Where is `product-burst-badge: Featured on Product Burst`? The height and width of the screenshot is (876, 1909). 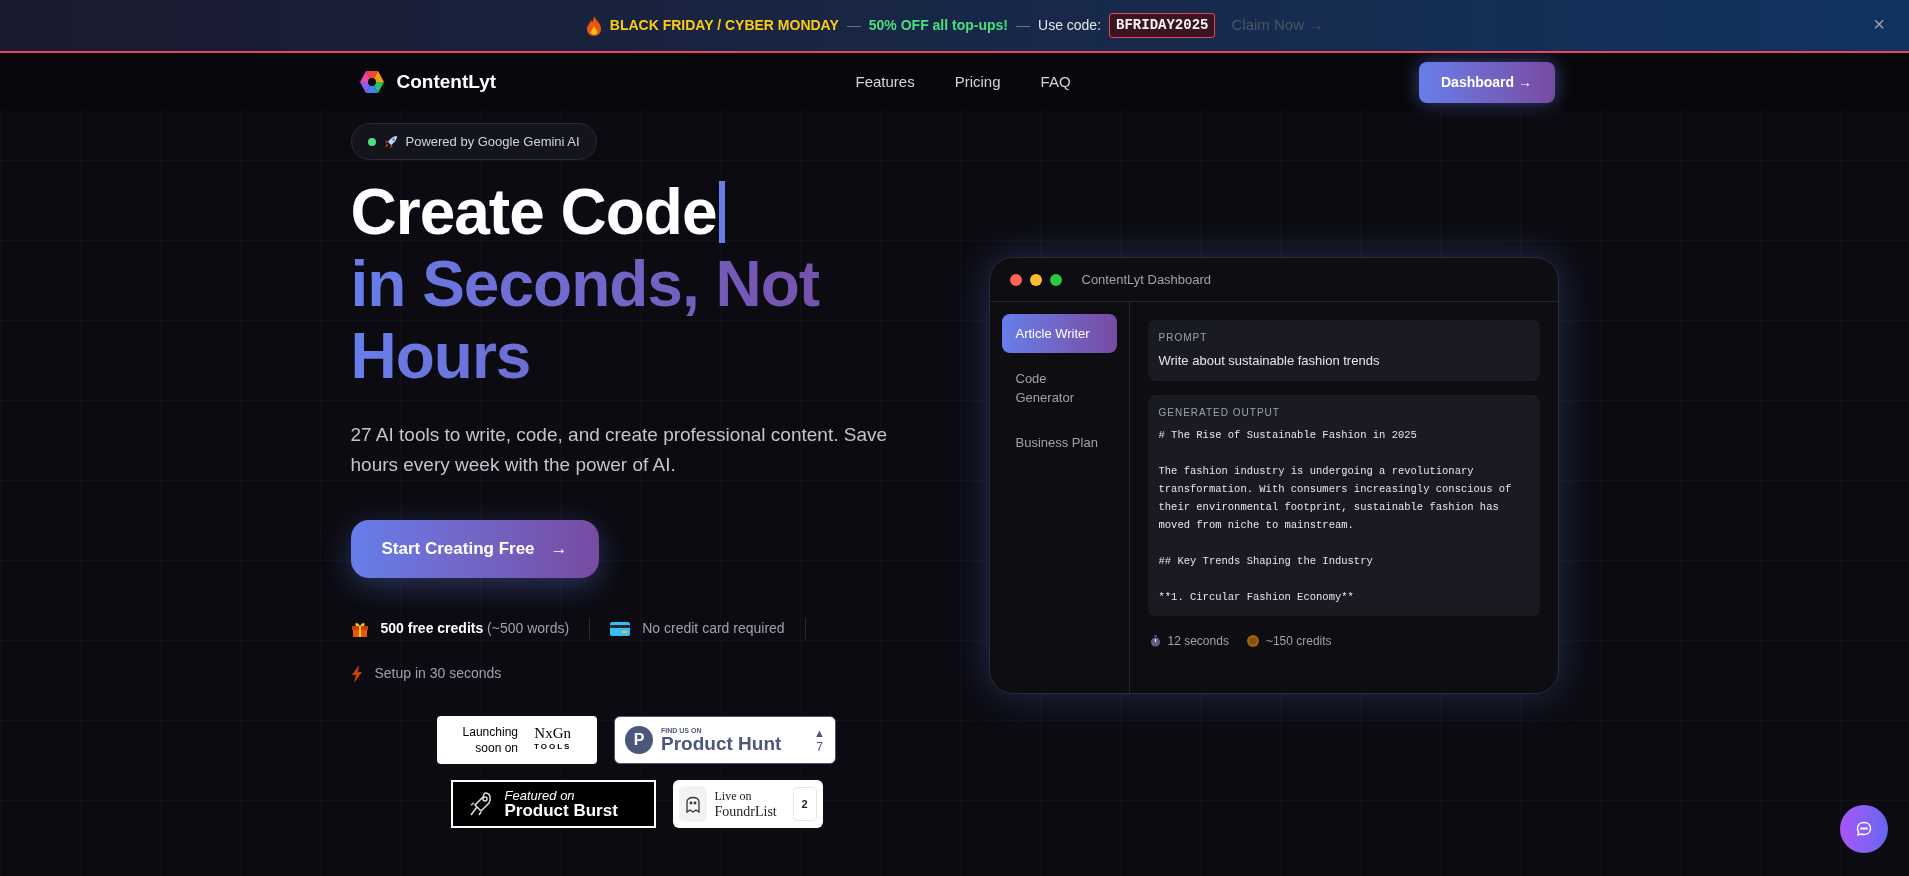 product-burst-badge: Featured on Product Burst is located at coordinates (553, 804).